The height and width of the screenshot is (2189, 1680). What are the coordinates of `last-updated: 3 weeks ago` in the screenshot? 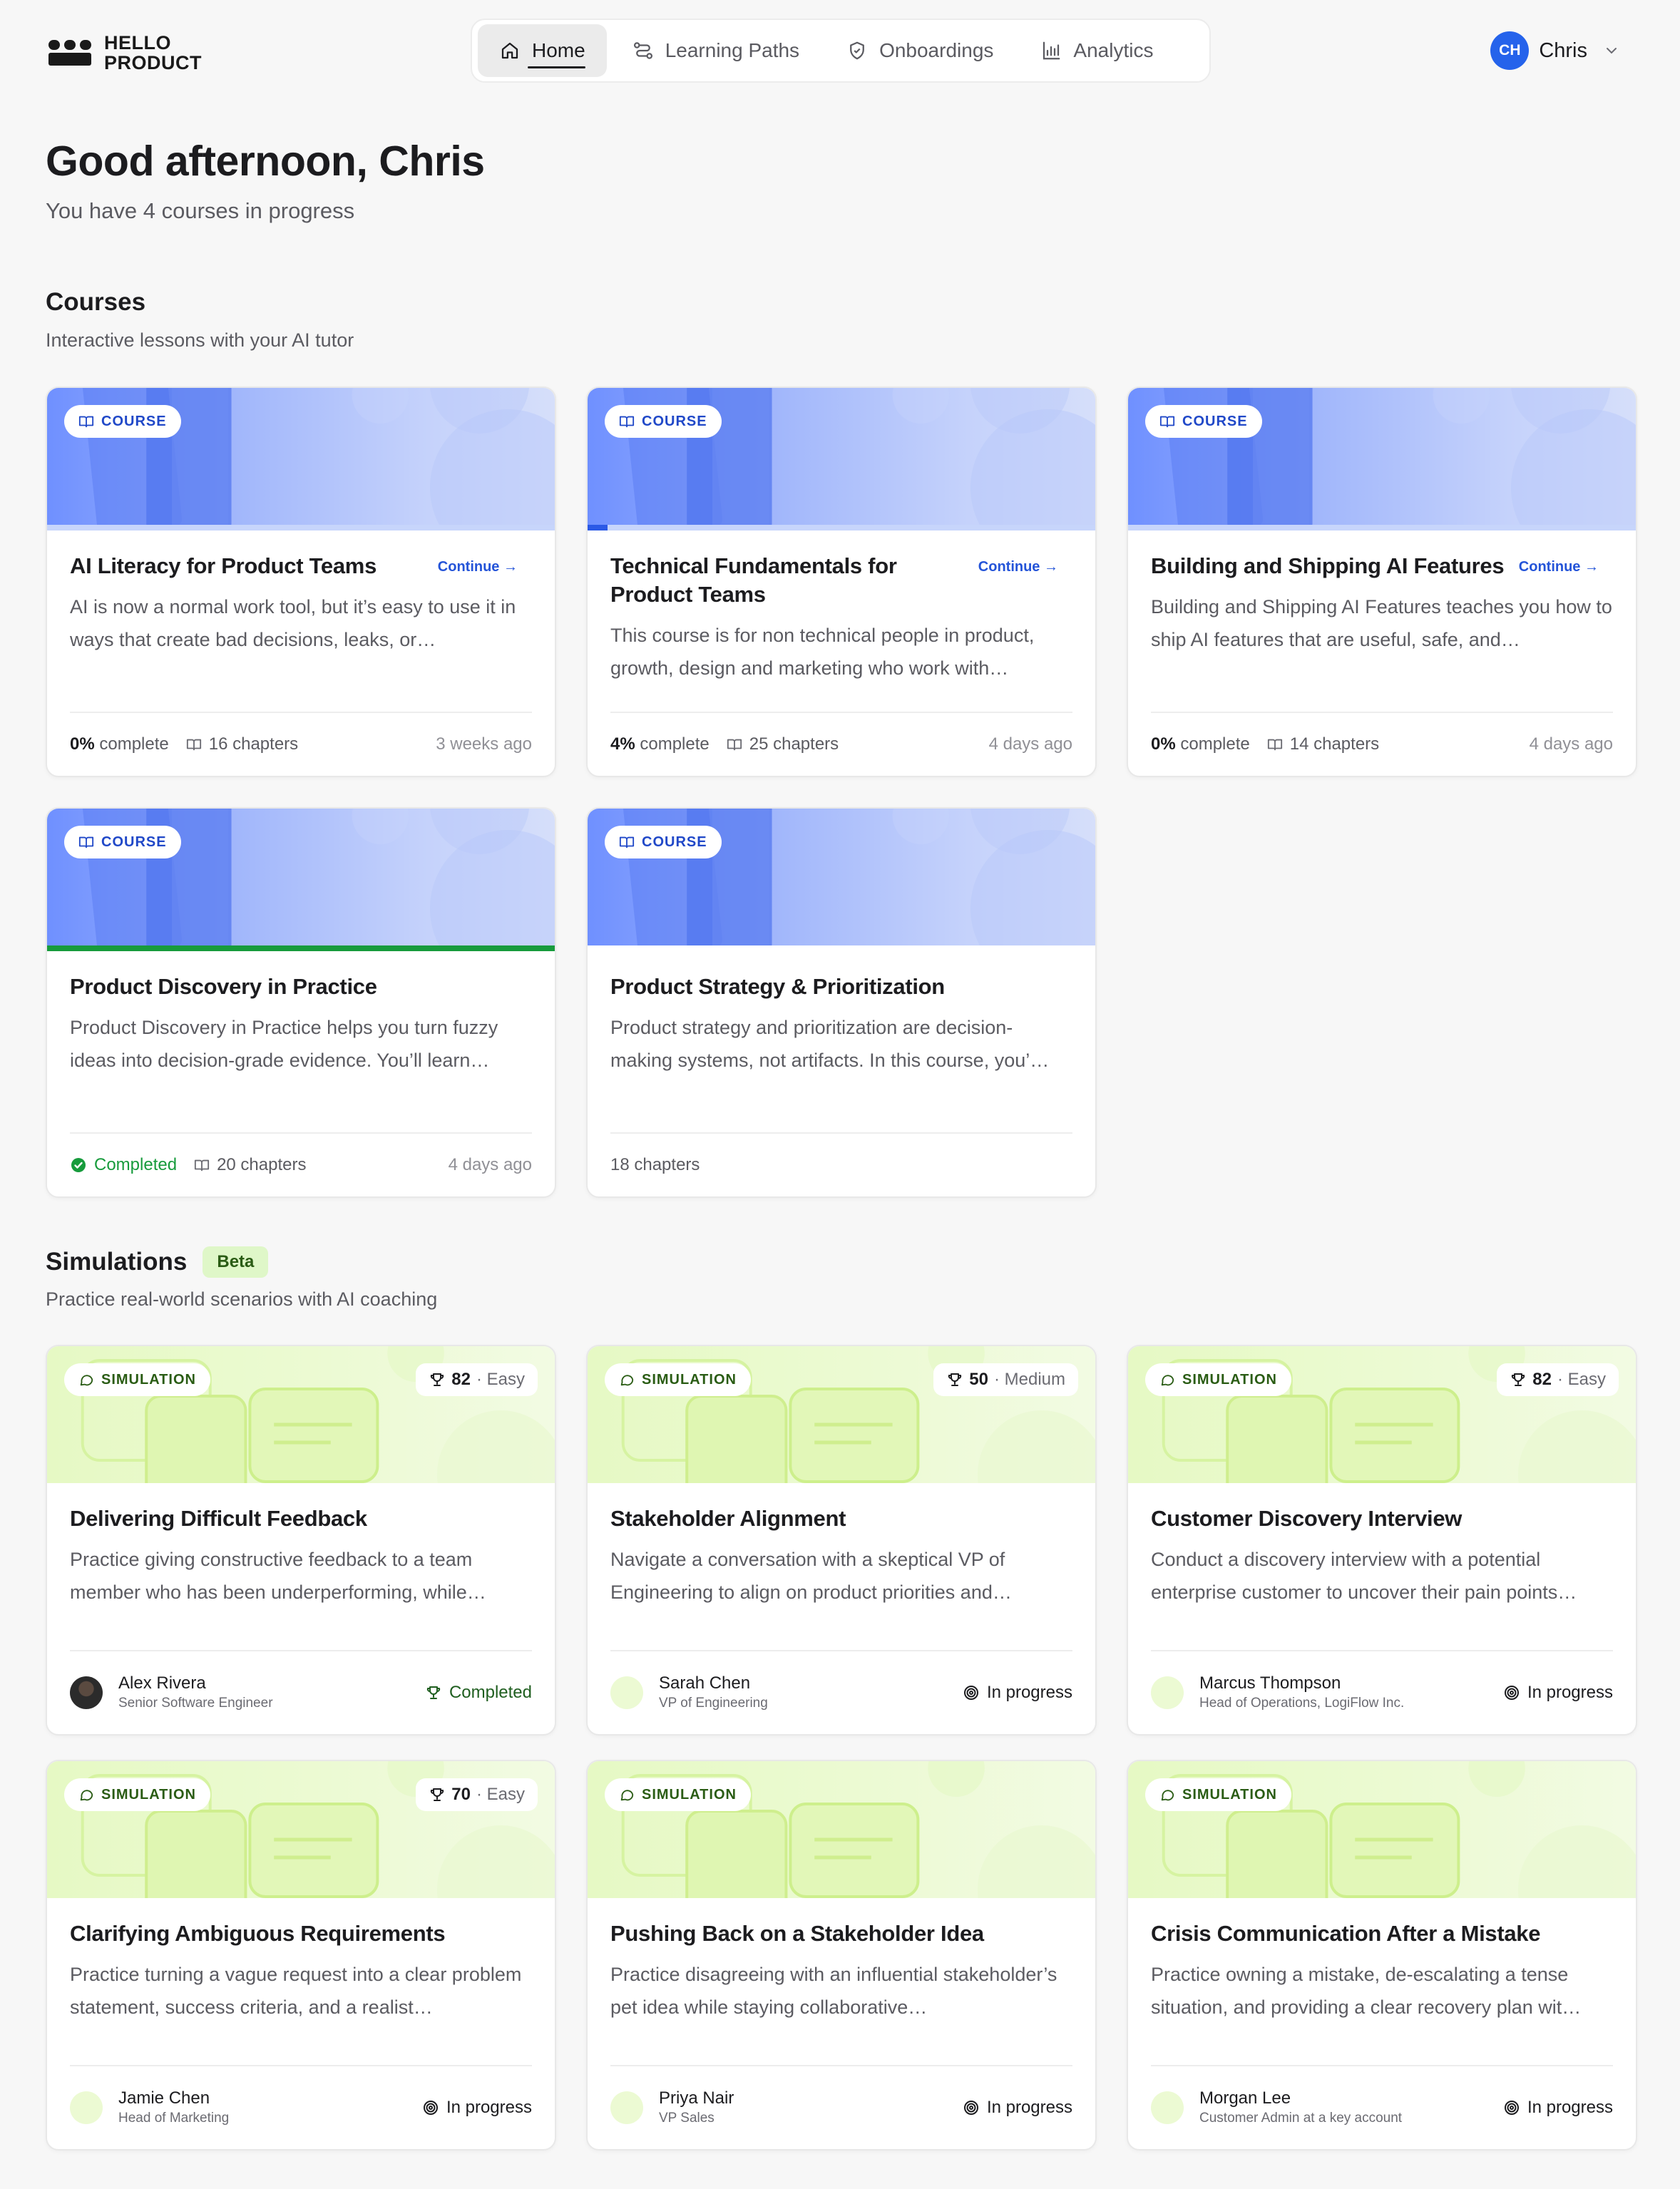 It's located at (484, 744).